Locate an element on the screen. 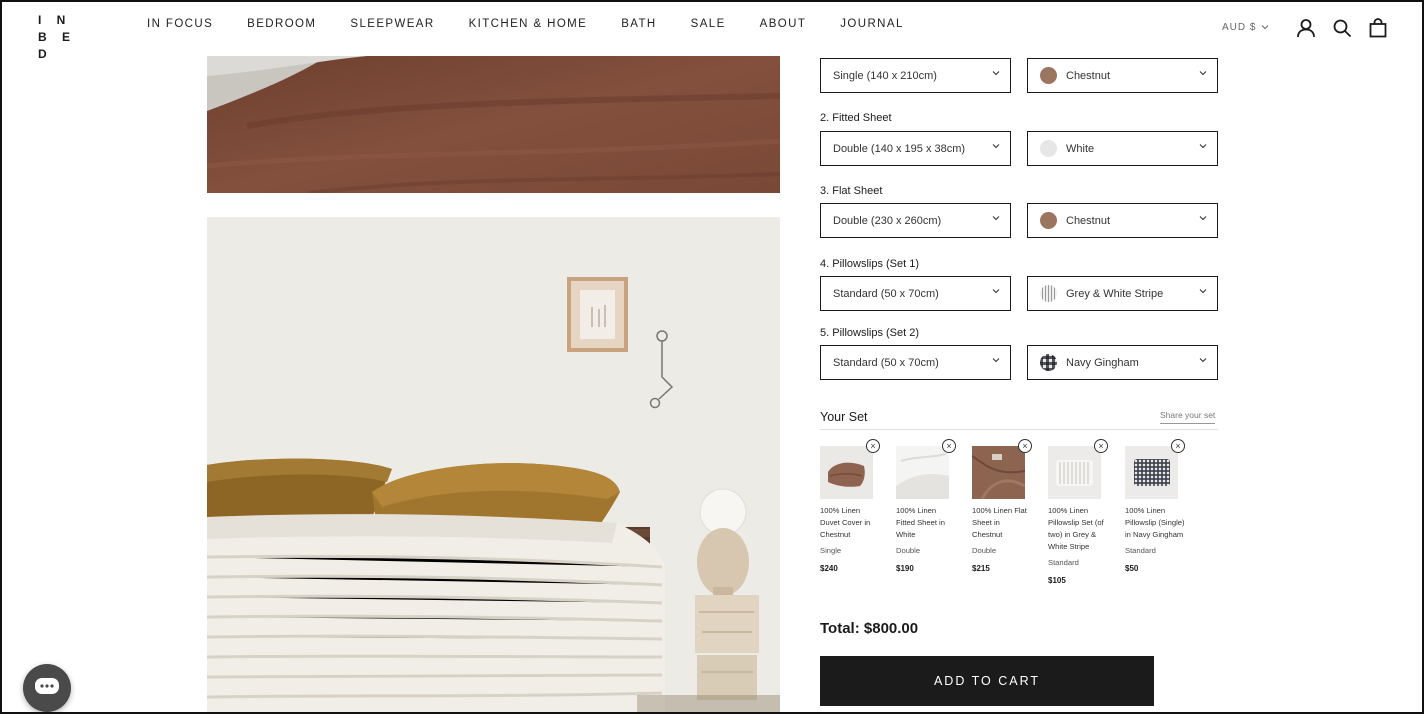 The height and width of the screenshot is (714, 1424). flat-sheet-thumbnail is located at coordinates (998, 472).